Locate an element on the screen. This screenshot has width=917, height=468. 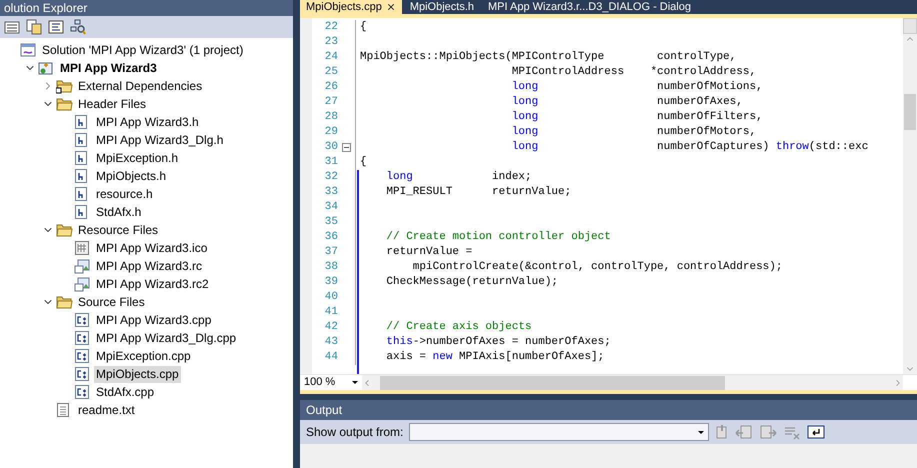
code-line: // Create motion controller object is located at coordinates (498, 237).